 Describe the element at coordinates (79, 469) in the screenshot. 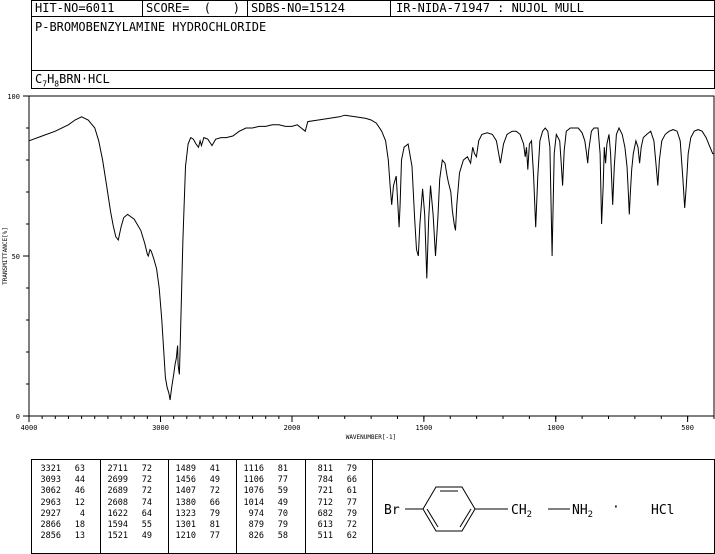

I see `peak-transmittance: 63` at that location.